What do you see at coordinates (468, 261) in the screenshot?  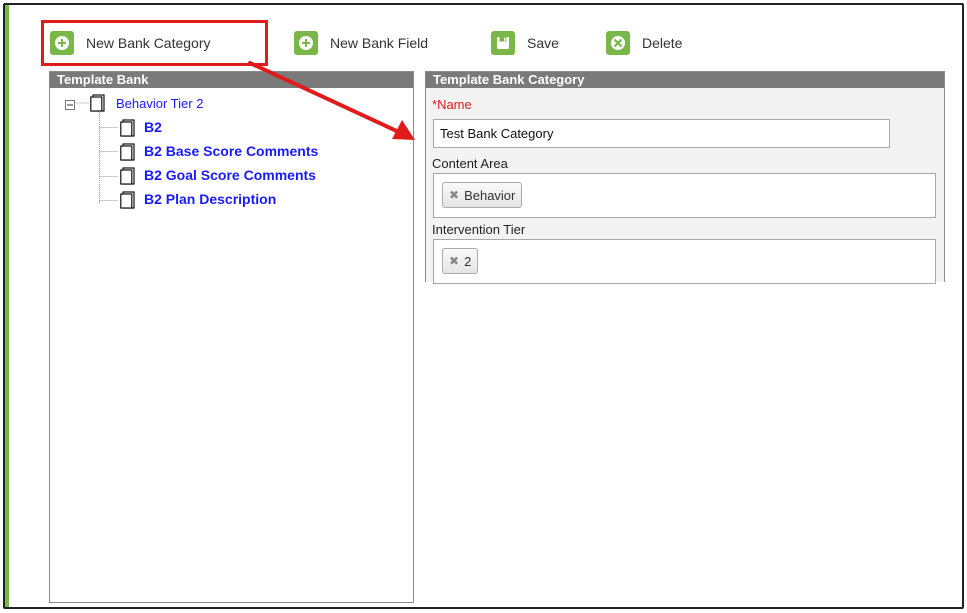 I see `chip-label: 2` at bounding box center [468, 261].